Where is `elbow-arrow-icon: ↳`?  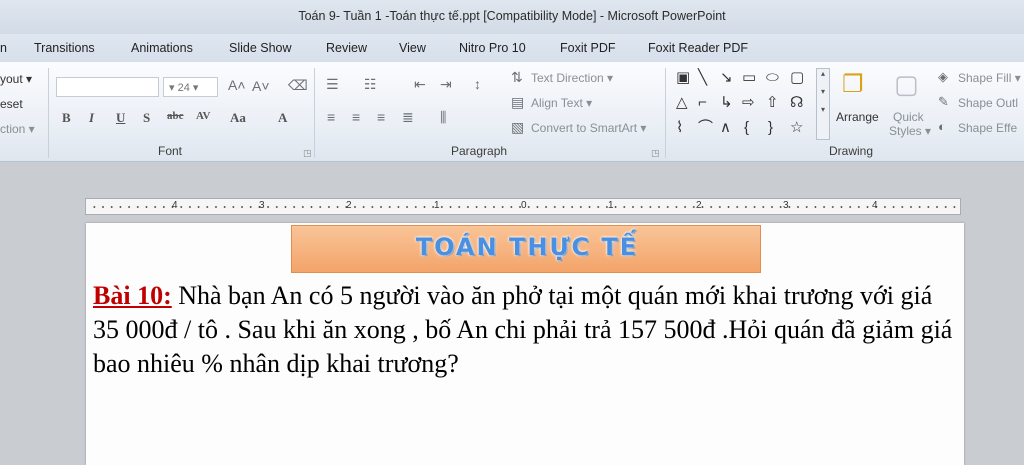 elbow-arrow-icon: ↳ is located at coordinates (726, 103).